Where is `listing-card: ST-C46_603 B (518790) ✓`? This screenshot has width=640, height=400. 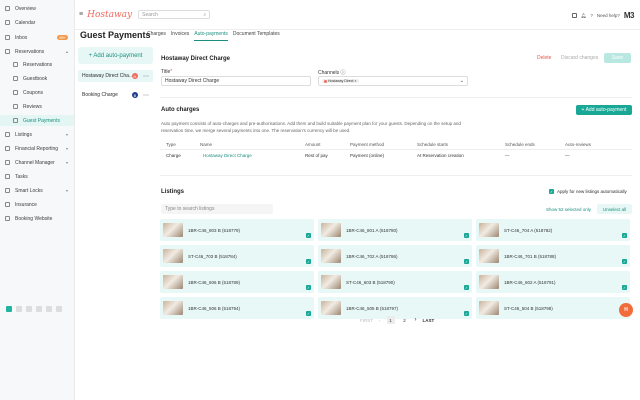
listing-card: ST-C46_603 B (518790) ✓ is located at coordinates (395, 282).